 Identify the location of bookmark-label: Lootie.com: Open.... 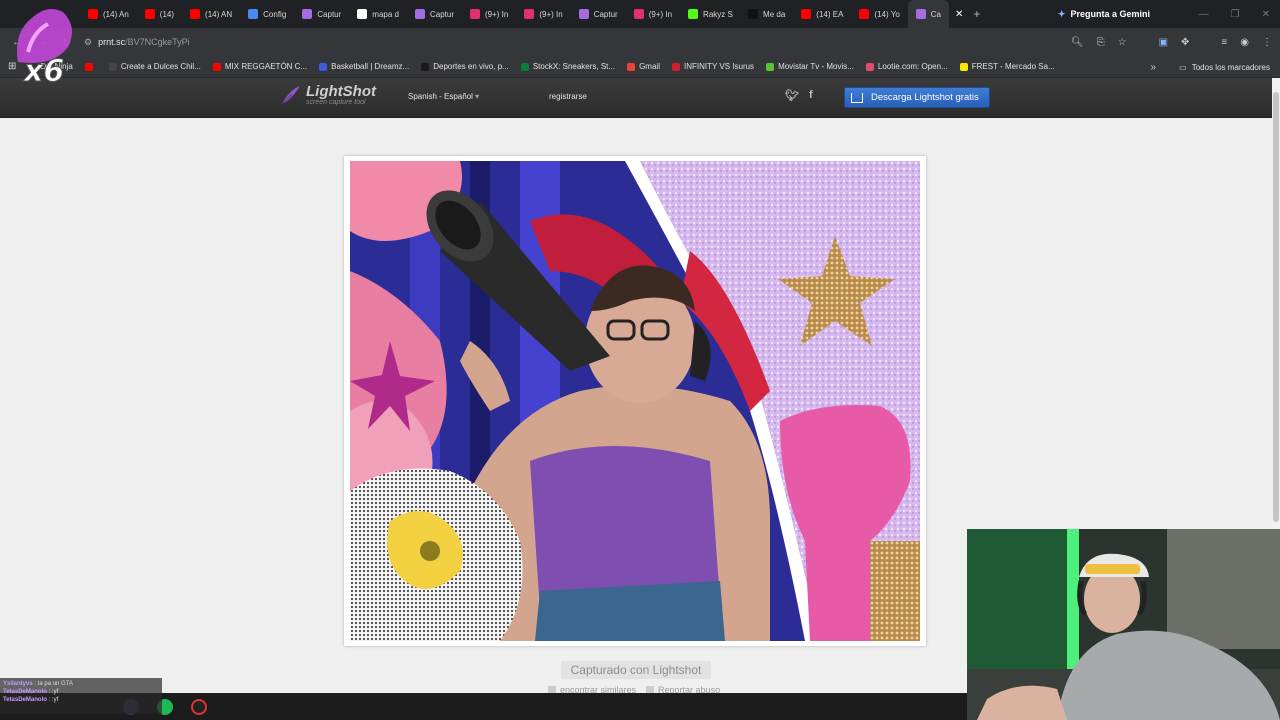
(912, 66).